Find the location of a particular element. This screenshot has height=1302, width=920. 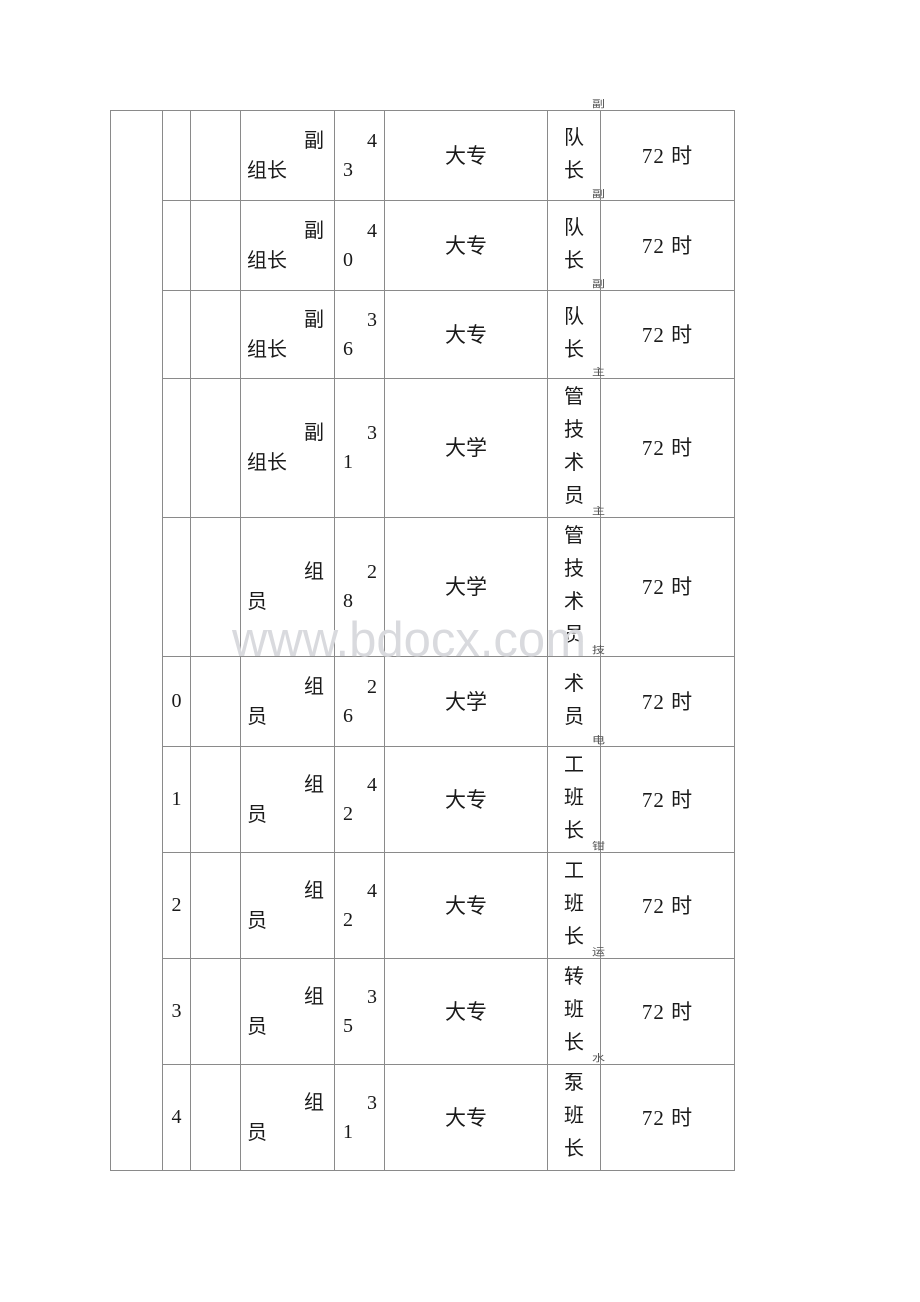

job-title-char-2: 班 is located at coordinates (574, 798).